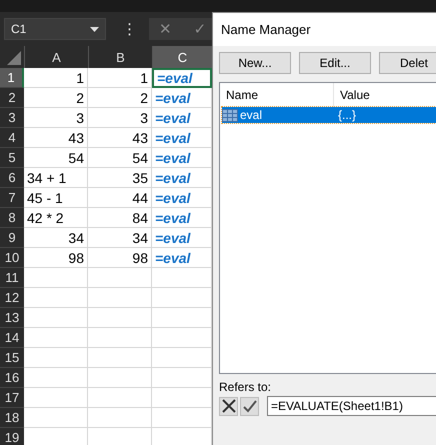 The image size is (436, 445). I want to click on row-header: 8, so click(12, 218).